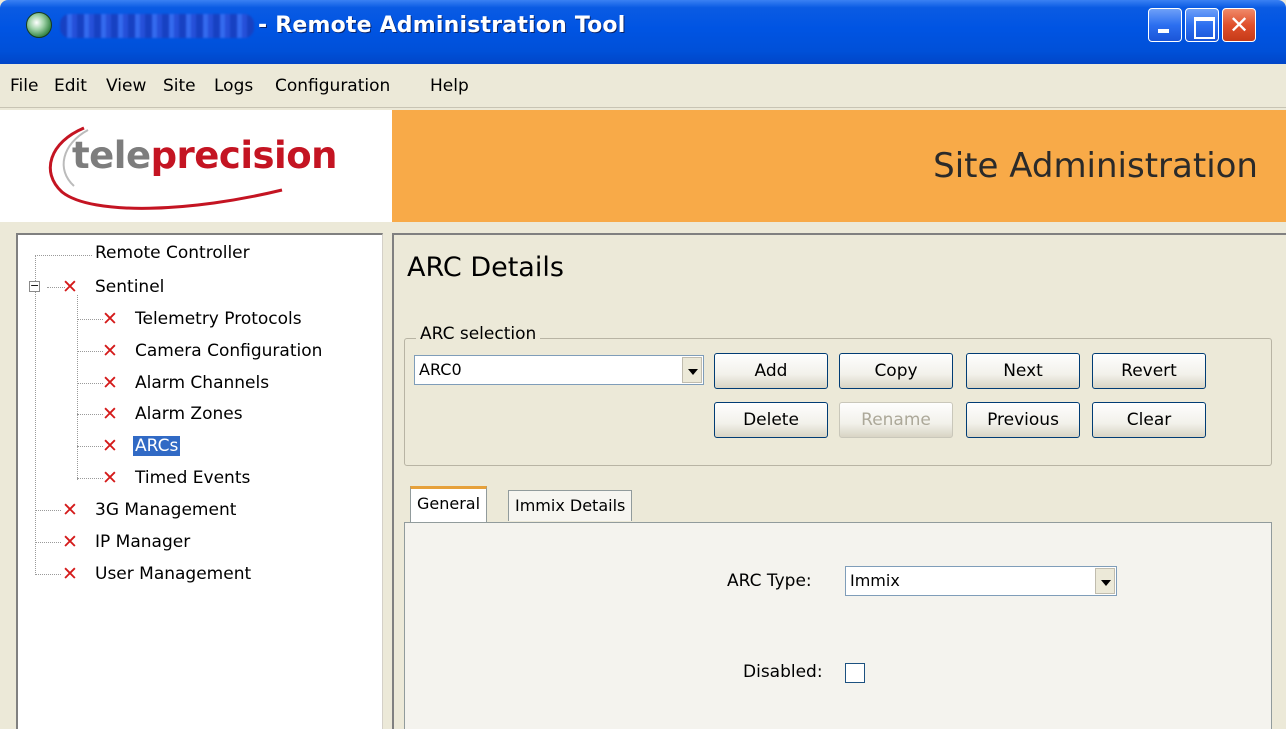 This screenshot has height=729, width=1286. I want to click on tree-item-camera-configuration: Camera Configuration, so click(228, 351).